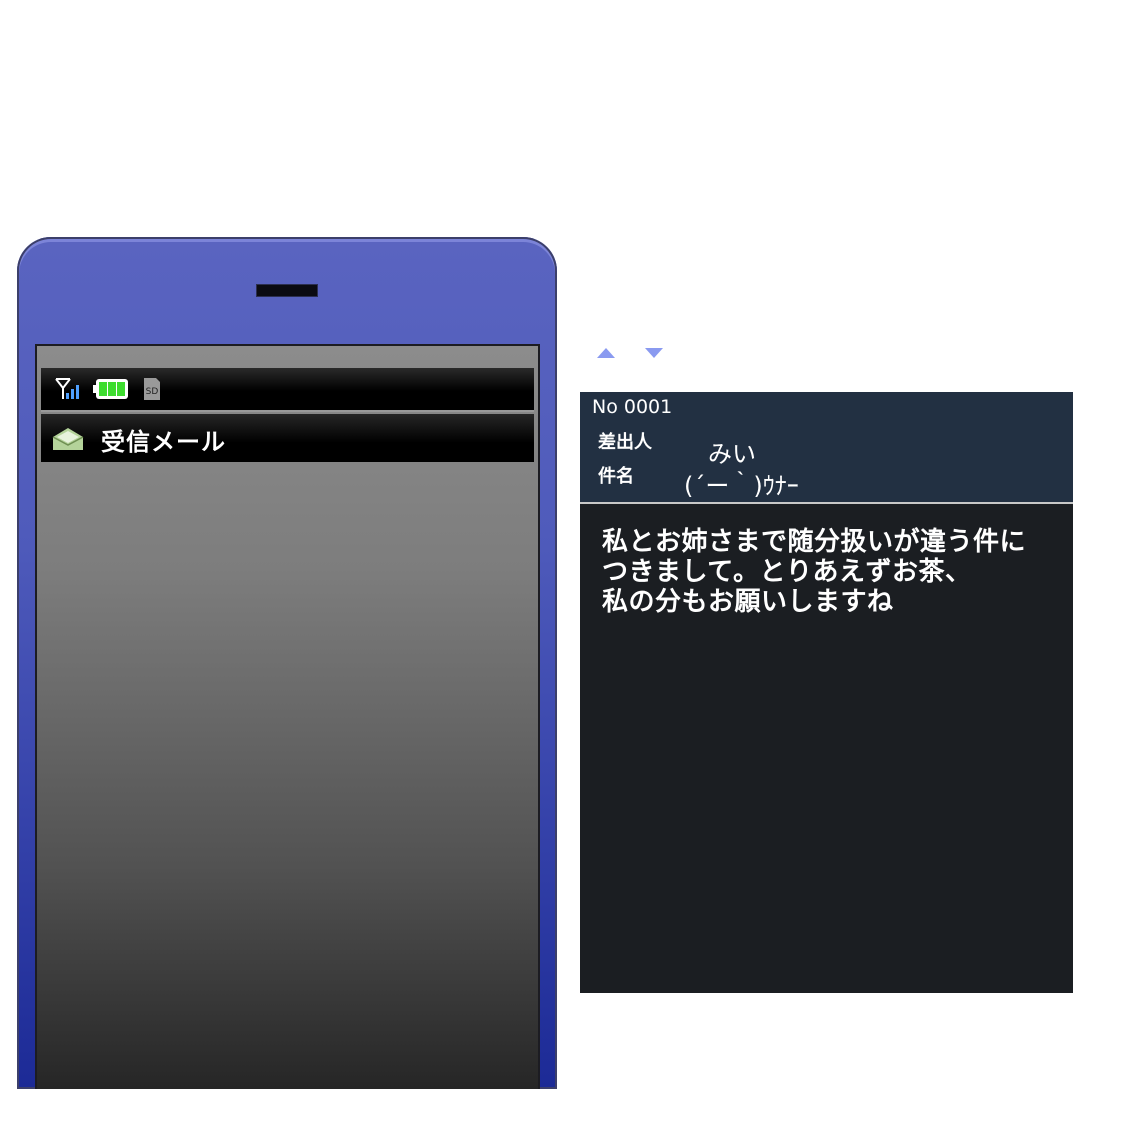 This screenshot has width=1128, height=1140. I want to click on opened-mail-icon, so click(68, 440).